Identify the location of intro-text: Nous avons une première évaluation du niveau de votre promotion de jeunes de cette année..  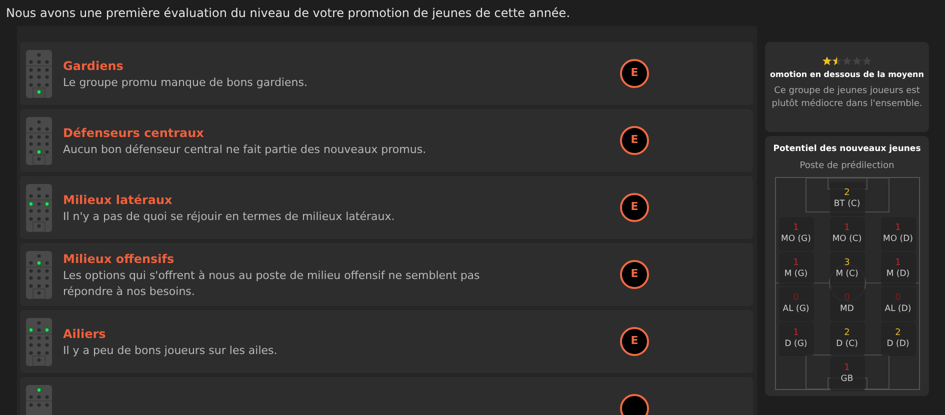
(288, 13).